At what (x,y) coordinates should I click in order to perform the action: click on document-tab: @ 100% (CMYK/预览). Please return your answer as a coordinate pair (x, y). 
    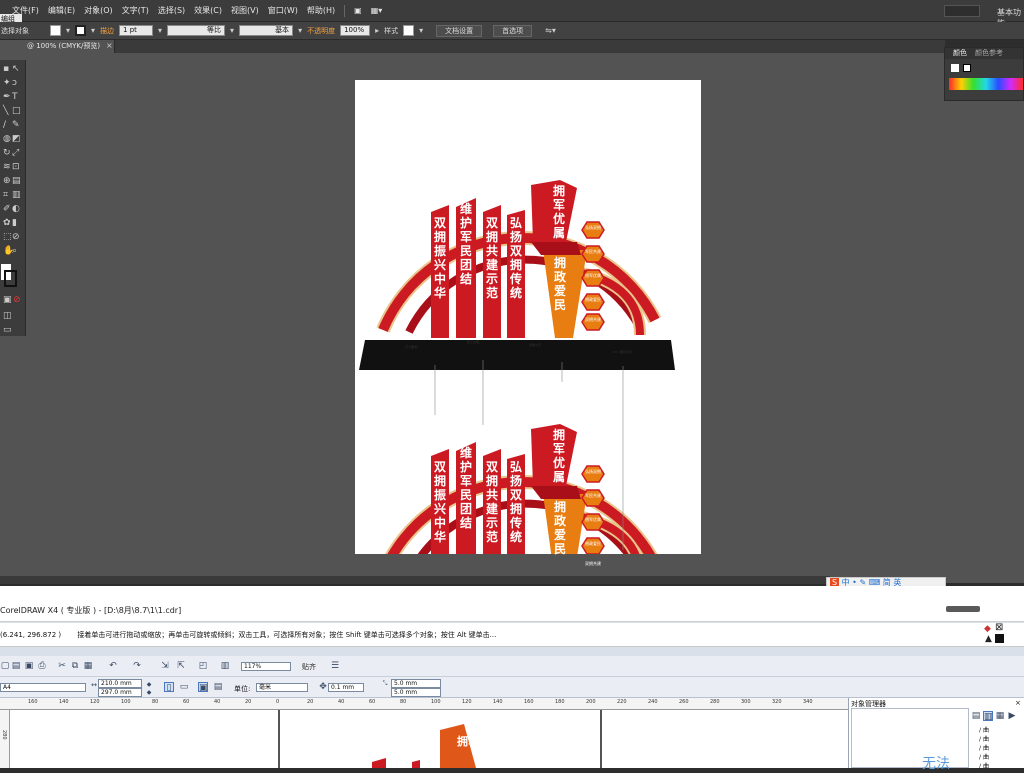
    Looking at the image, I should click on (57, 46).